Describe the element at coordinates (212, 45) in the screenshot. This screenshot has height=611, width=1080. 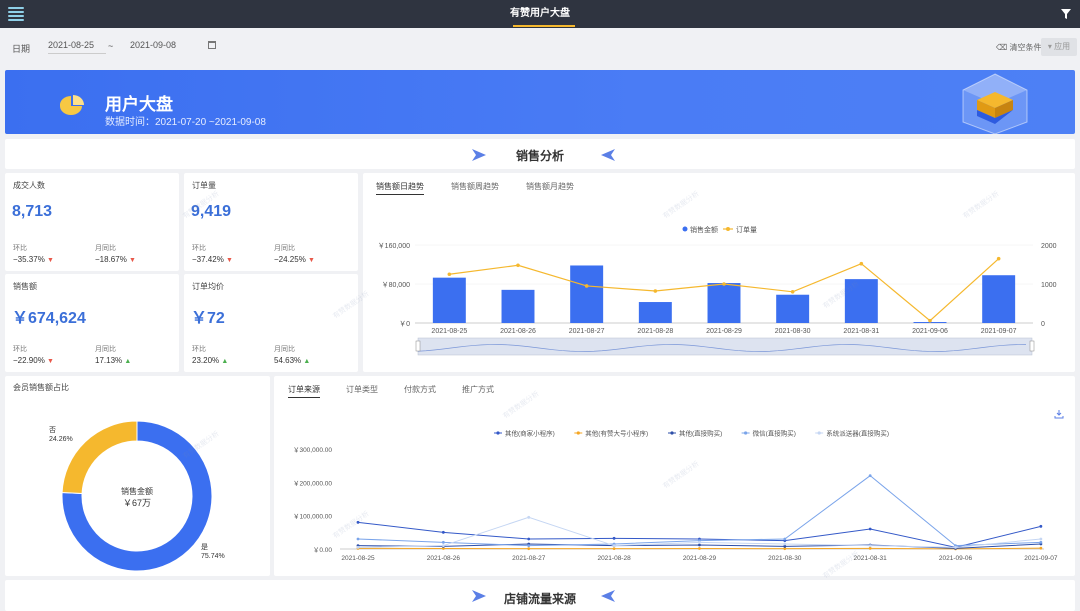
I see `calendar-icon` at that location.